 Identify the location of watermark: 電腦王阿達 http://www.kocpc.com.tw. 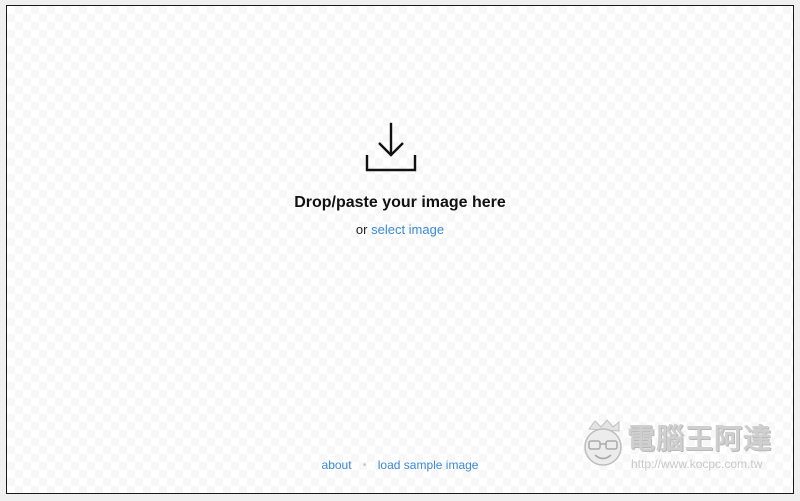
(679, 445).